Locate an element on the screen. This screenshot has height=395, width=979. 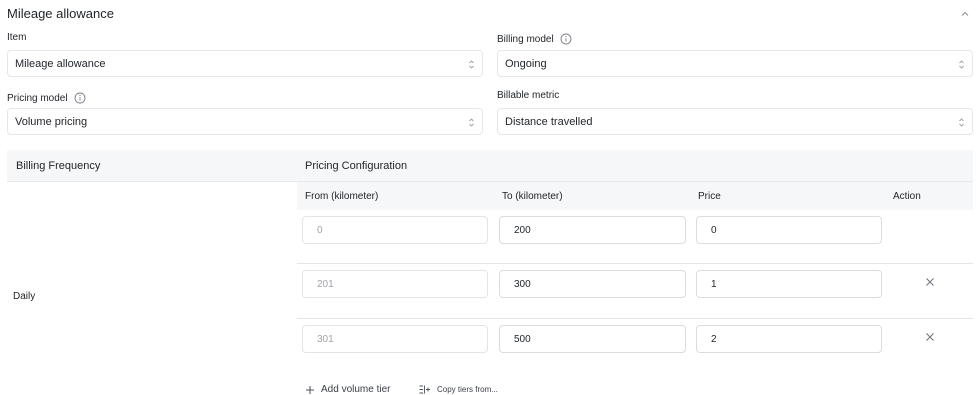
tier-from-value: 301 is located at coordinates (325, 339).